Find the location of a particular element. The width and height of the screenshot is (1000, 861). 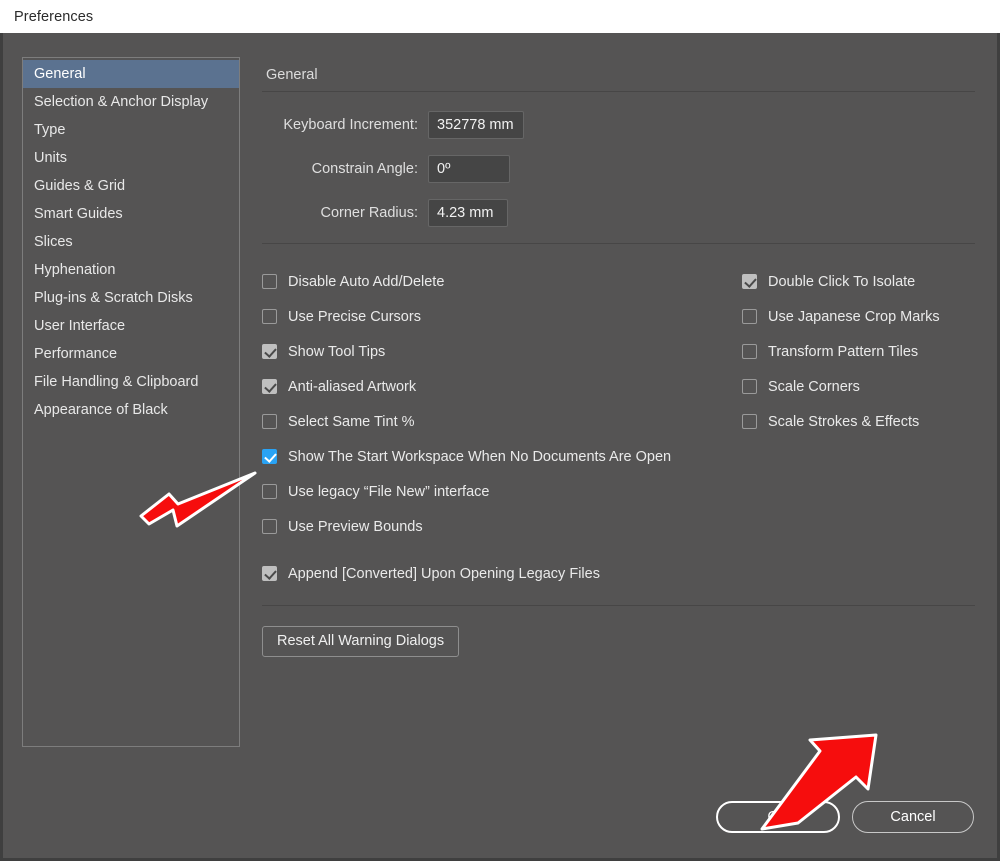

checkbox-row: Use legacy “File New” interface is located at coordinates (502, 491).